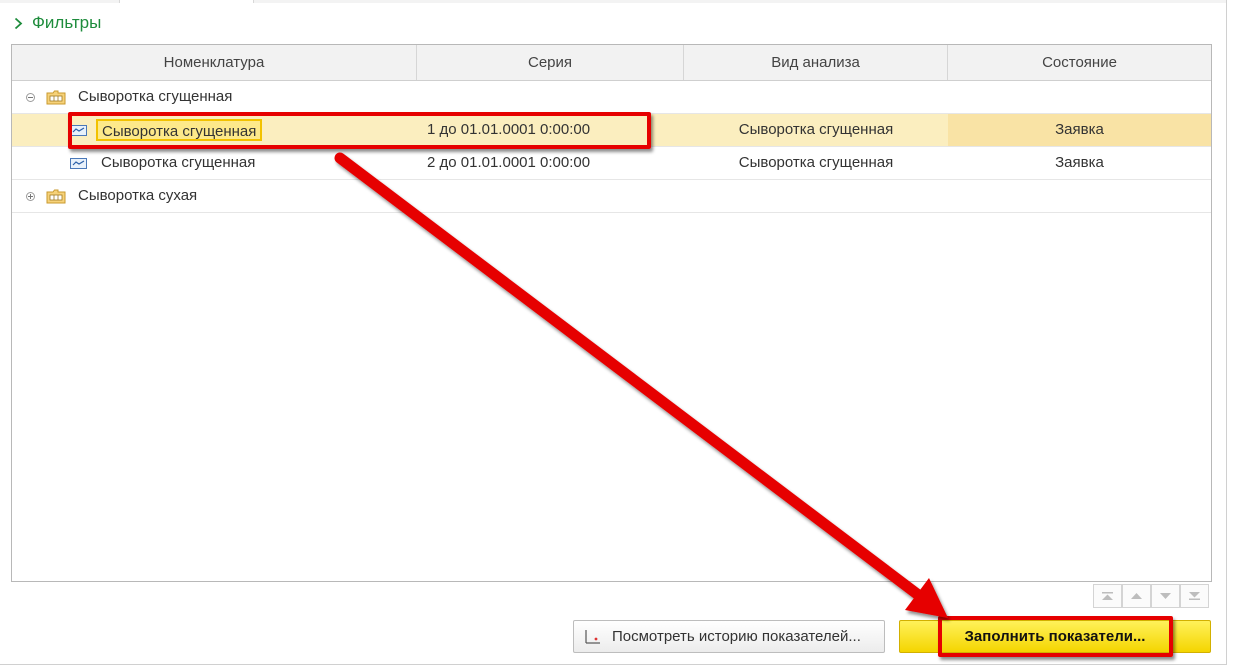 The image size is (1233, 671). I want to click on table-row: Сыворотка сухая, so click(611, 196).